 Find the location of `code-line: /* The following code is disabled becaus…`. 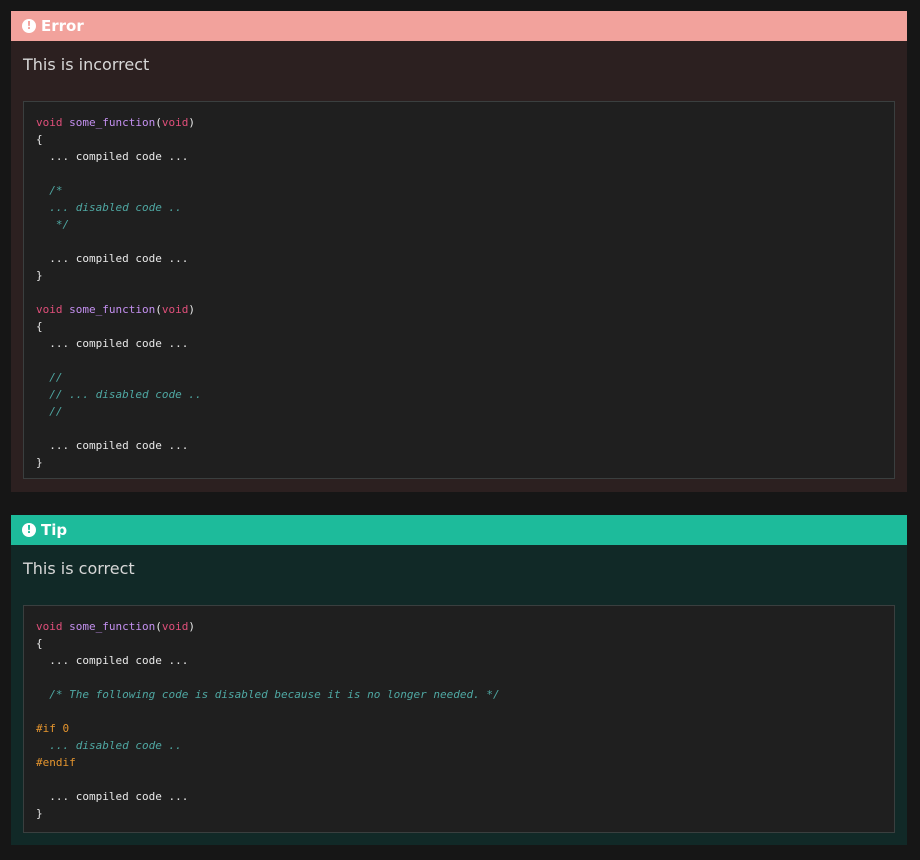

code-line: /* The following code is disabled becaus… is located at coordinates (459, 694).